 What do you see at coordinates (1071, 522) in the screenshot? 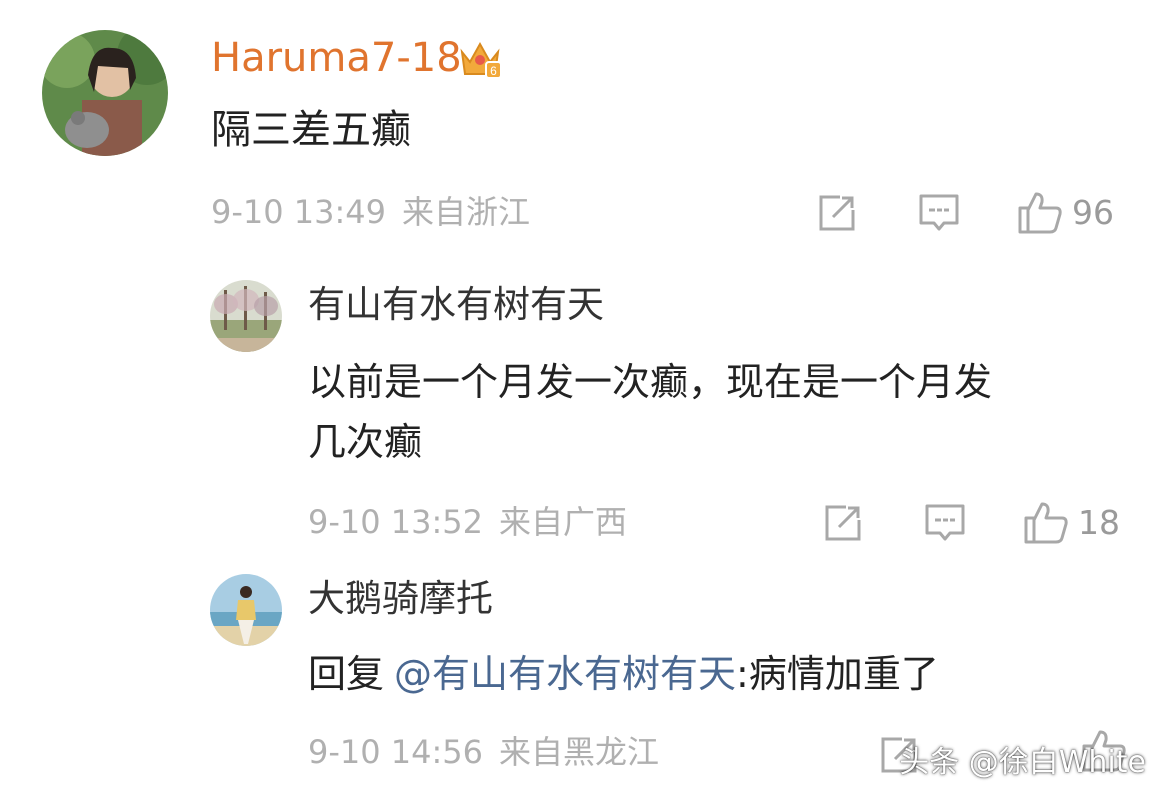
I see `like-button: 18` at bounding box center [1071, 522].